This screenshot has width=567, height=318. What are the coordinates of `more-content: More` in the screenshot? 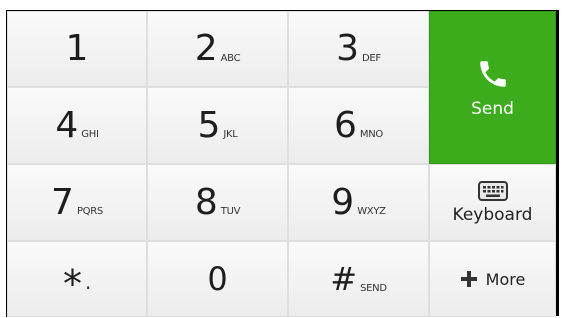 It's located at (493, 279).